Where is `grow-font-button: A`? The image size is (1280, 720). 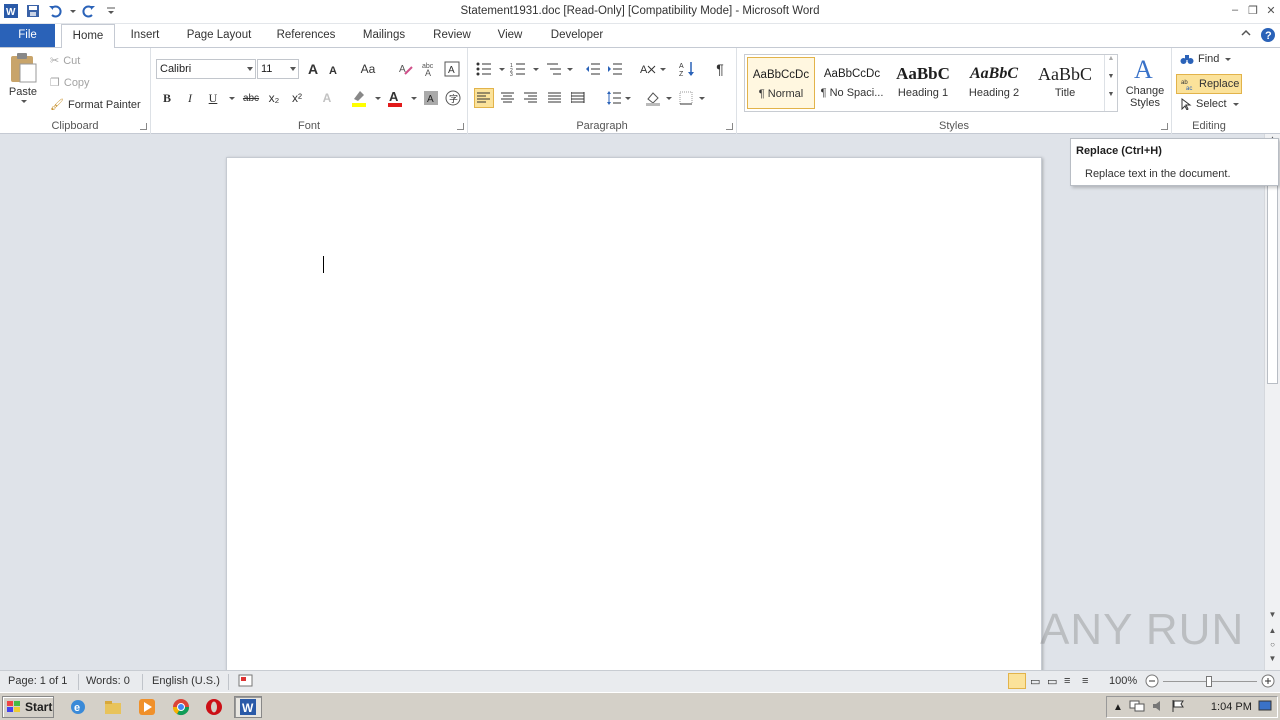
grow-font-button: A is located at coordinates (313, 69).